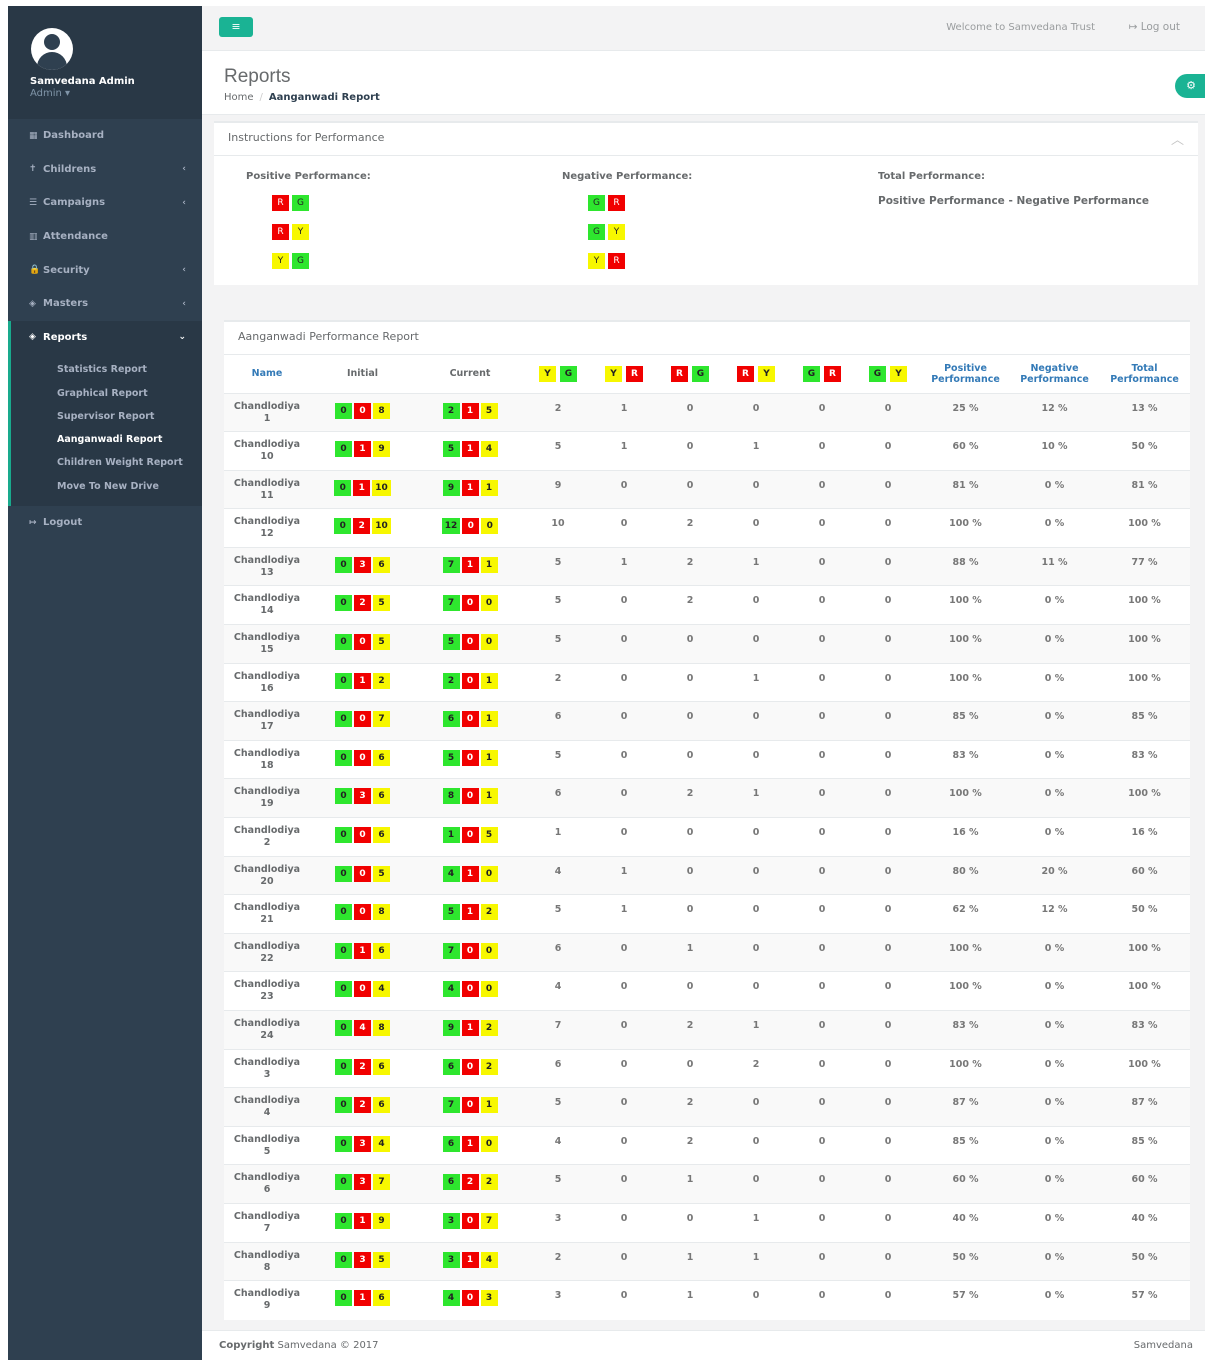 The height and width of the screenshot is (1360, 1205). What do you see at coordinates (451, 1298) in the screenshot?
I see `green-count-box: 4` at bounding box center [451, 1298].